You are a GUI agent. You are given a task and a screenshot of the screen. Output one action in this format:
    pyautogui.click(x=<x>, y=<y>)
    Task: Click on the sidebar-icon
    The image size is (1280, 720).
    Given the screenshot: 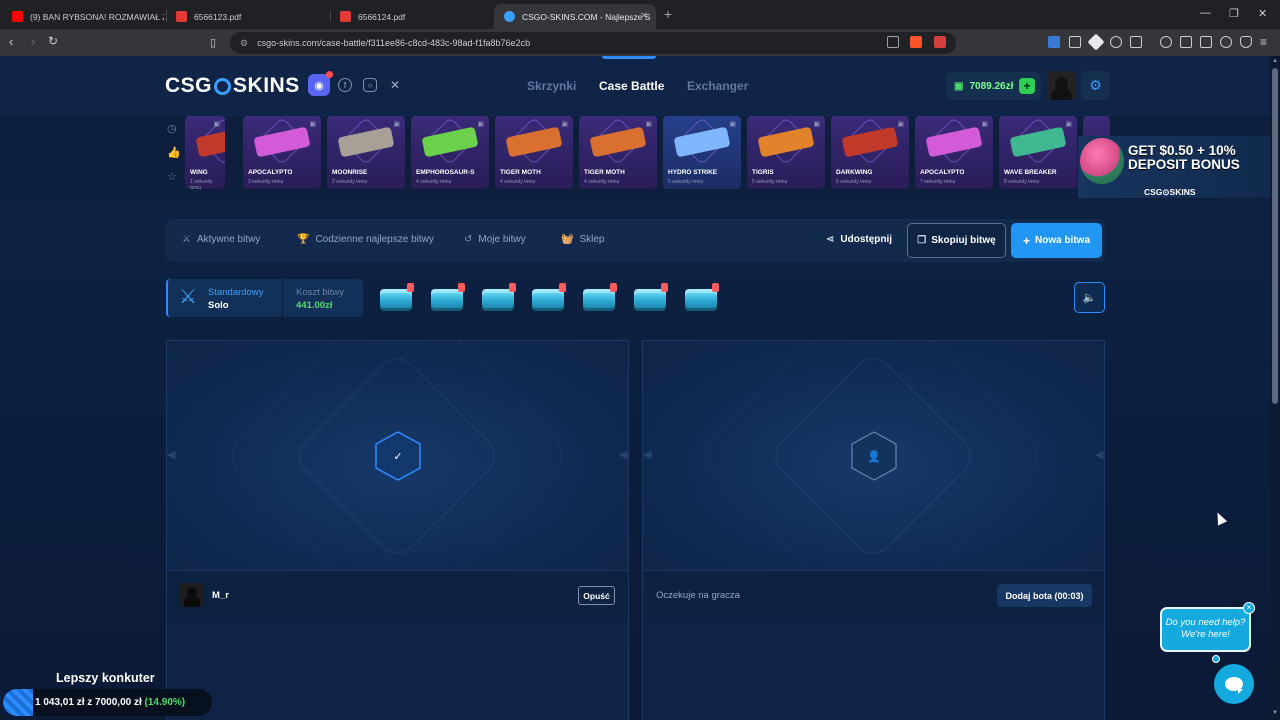 What is the action you would take?
    pyautogui.click(x=1186, y=42)
    